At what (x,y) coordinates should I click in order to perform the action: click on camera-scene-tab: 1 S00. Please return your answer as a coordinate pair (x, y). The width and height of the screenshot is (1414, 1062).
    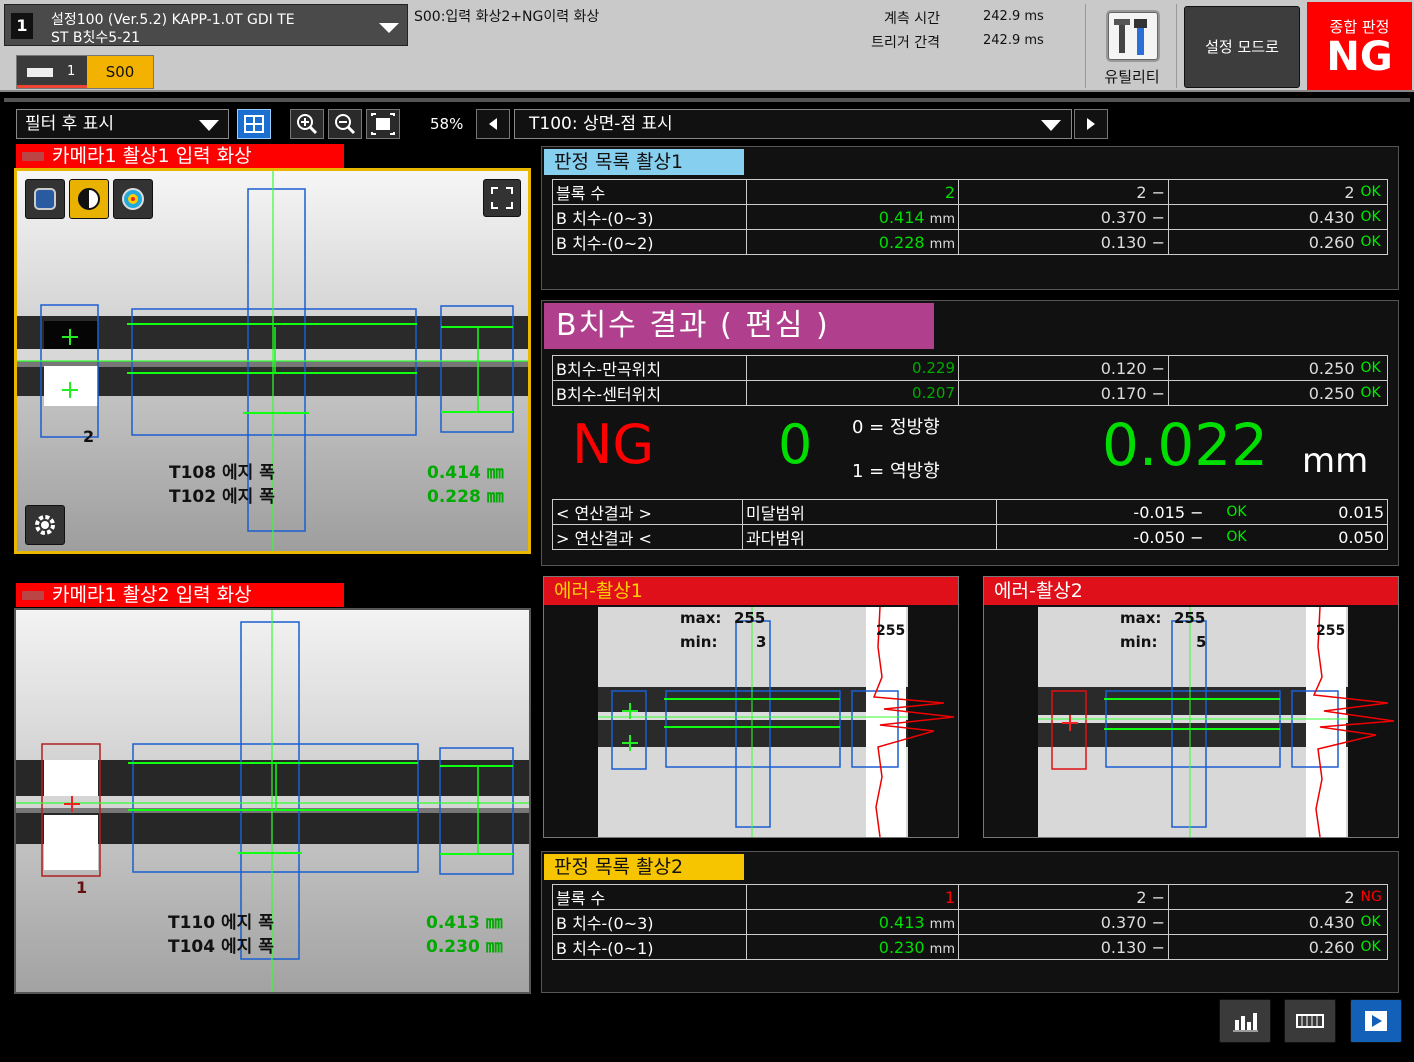
    Looking at the image, I should click on (85, 72).